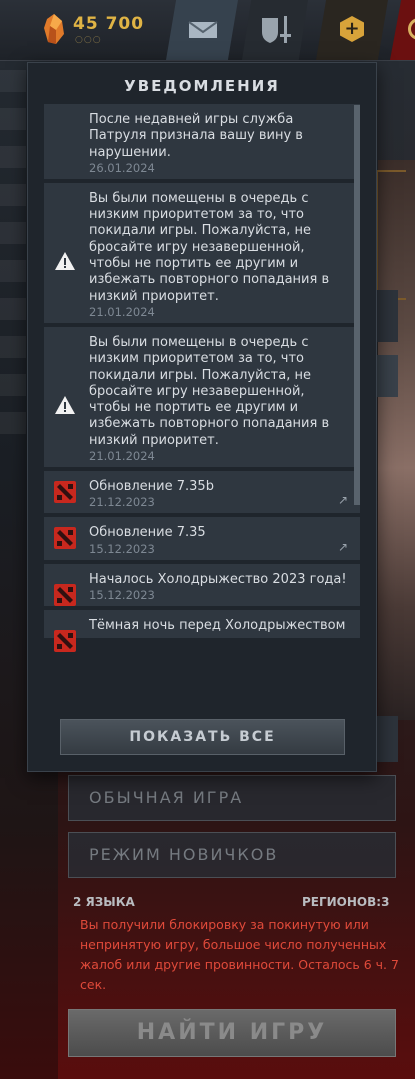 This screenshot has height=1079, width=415. What do you see at coordinates (345, 902) in the screenshot?
I see `regions-label: РЕГИОНОВ:3` at bounding box center [345, 902].